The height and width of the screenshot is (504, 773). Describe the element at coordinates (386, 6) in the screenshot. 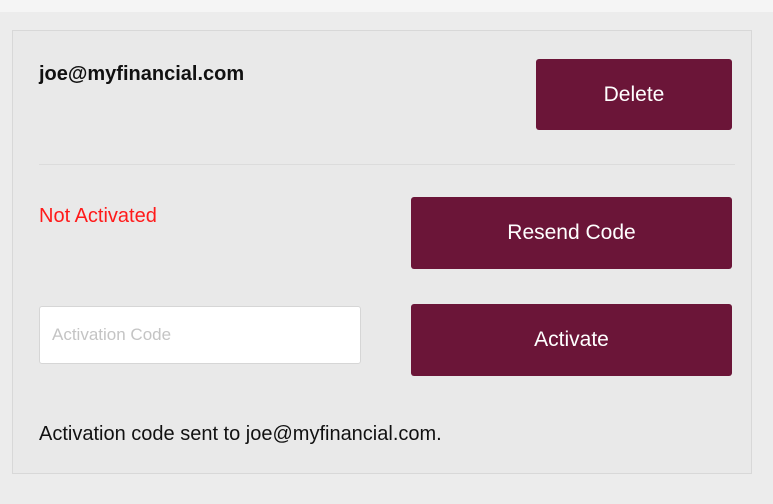

I see `page-top-strip` at that location.